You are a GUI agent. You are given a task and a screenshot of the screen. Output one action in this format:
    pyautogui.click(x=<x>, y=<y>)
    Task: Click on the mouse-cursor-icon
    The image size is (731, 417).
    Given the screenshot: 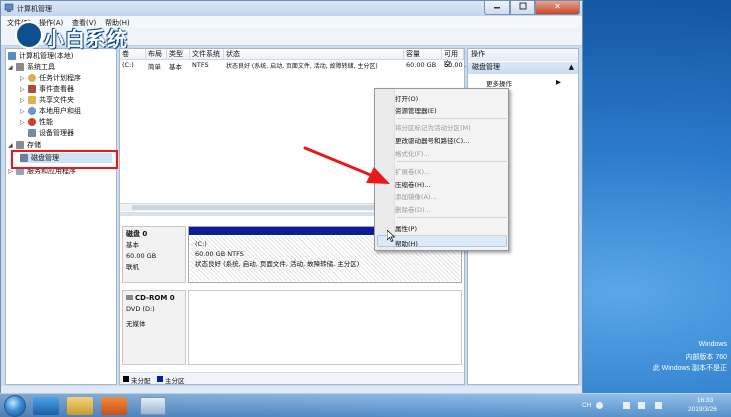 What is the action you would take?
    pyautogui.click(x=391, y=236)
    